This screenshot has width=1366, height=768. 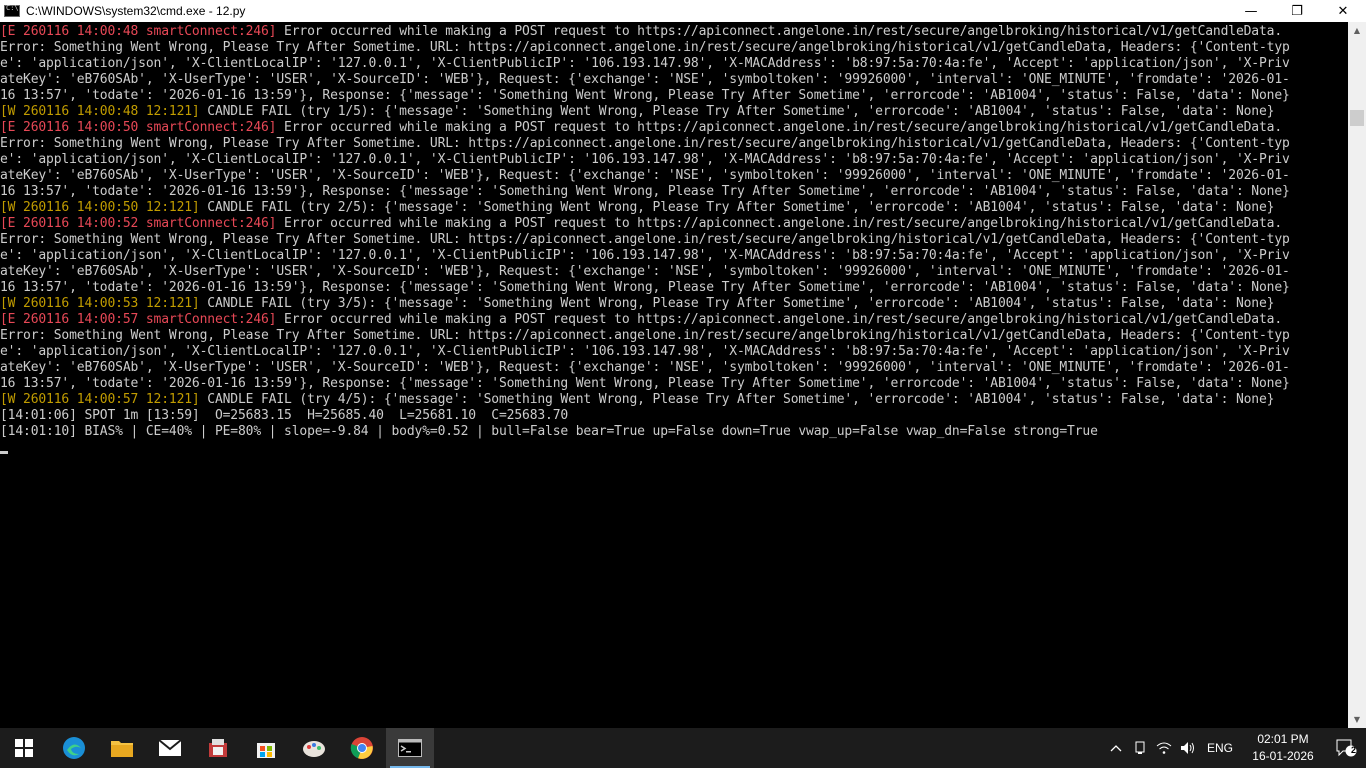 I want to click on error-prefix: [E 260116 14:00:57 smartConnect:246], so click(x=138, y=319).